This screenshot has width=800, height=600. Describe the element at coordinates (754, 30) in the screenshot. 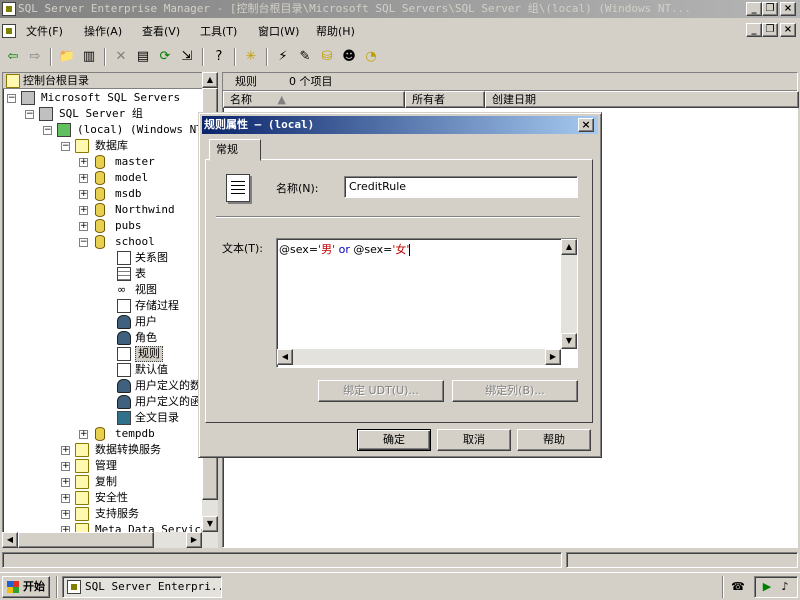

I see `child-minimize-button: _` at that location.